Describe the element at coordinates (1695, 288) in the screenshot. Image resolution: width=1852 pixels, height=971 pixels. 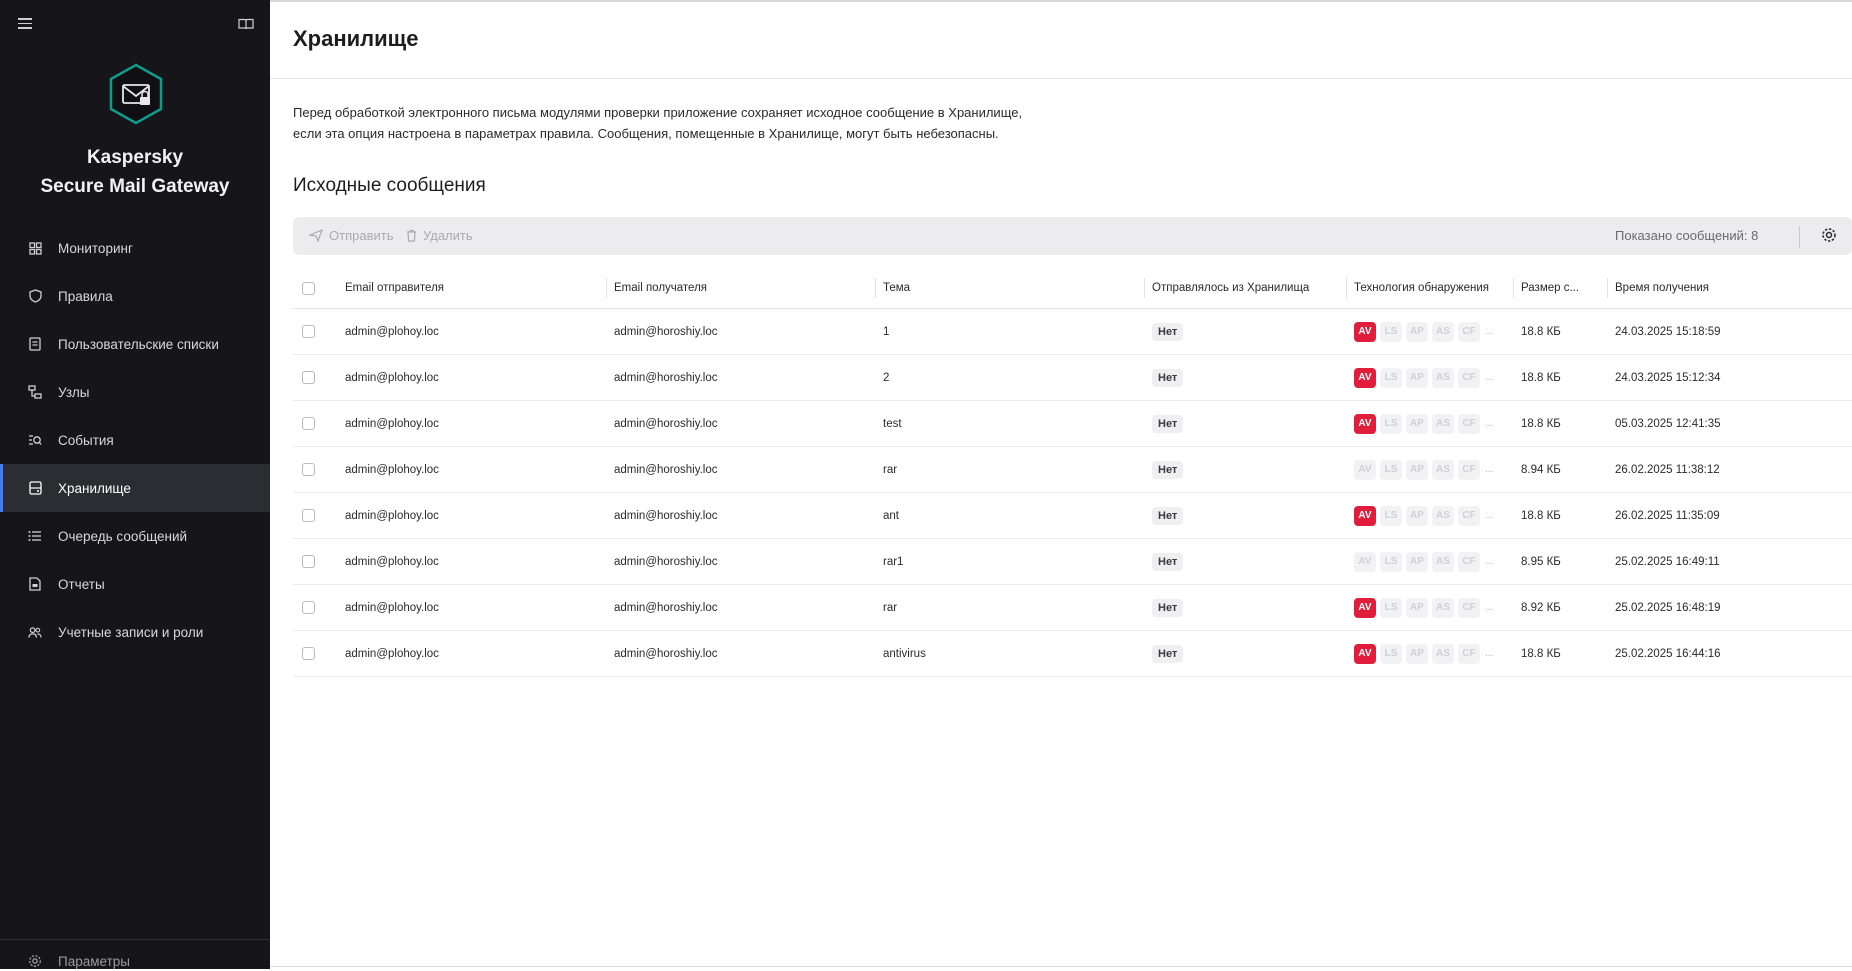
I see `column-header-received-time: Время получения` at that location.